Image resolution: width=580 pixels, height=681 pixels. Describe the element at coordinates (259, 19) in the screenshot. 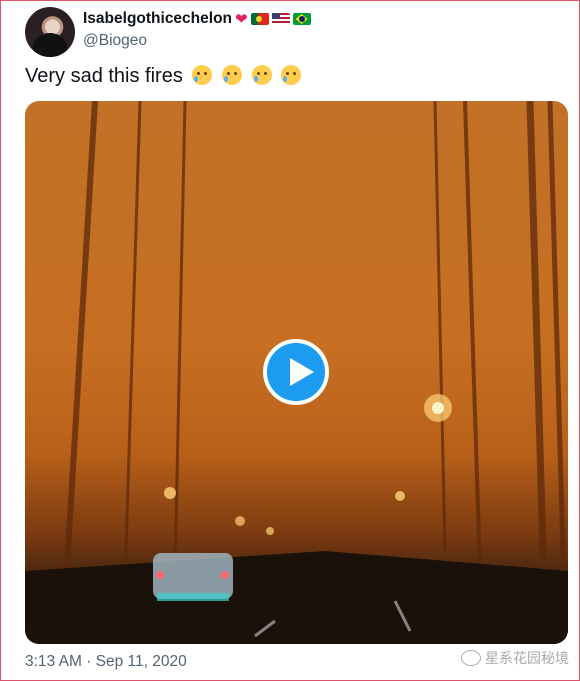

I see `flag-portugal-icon` at that location.